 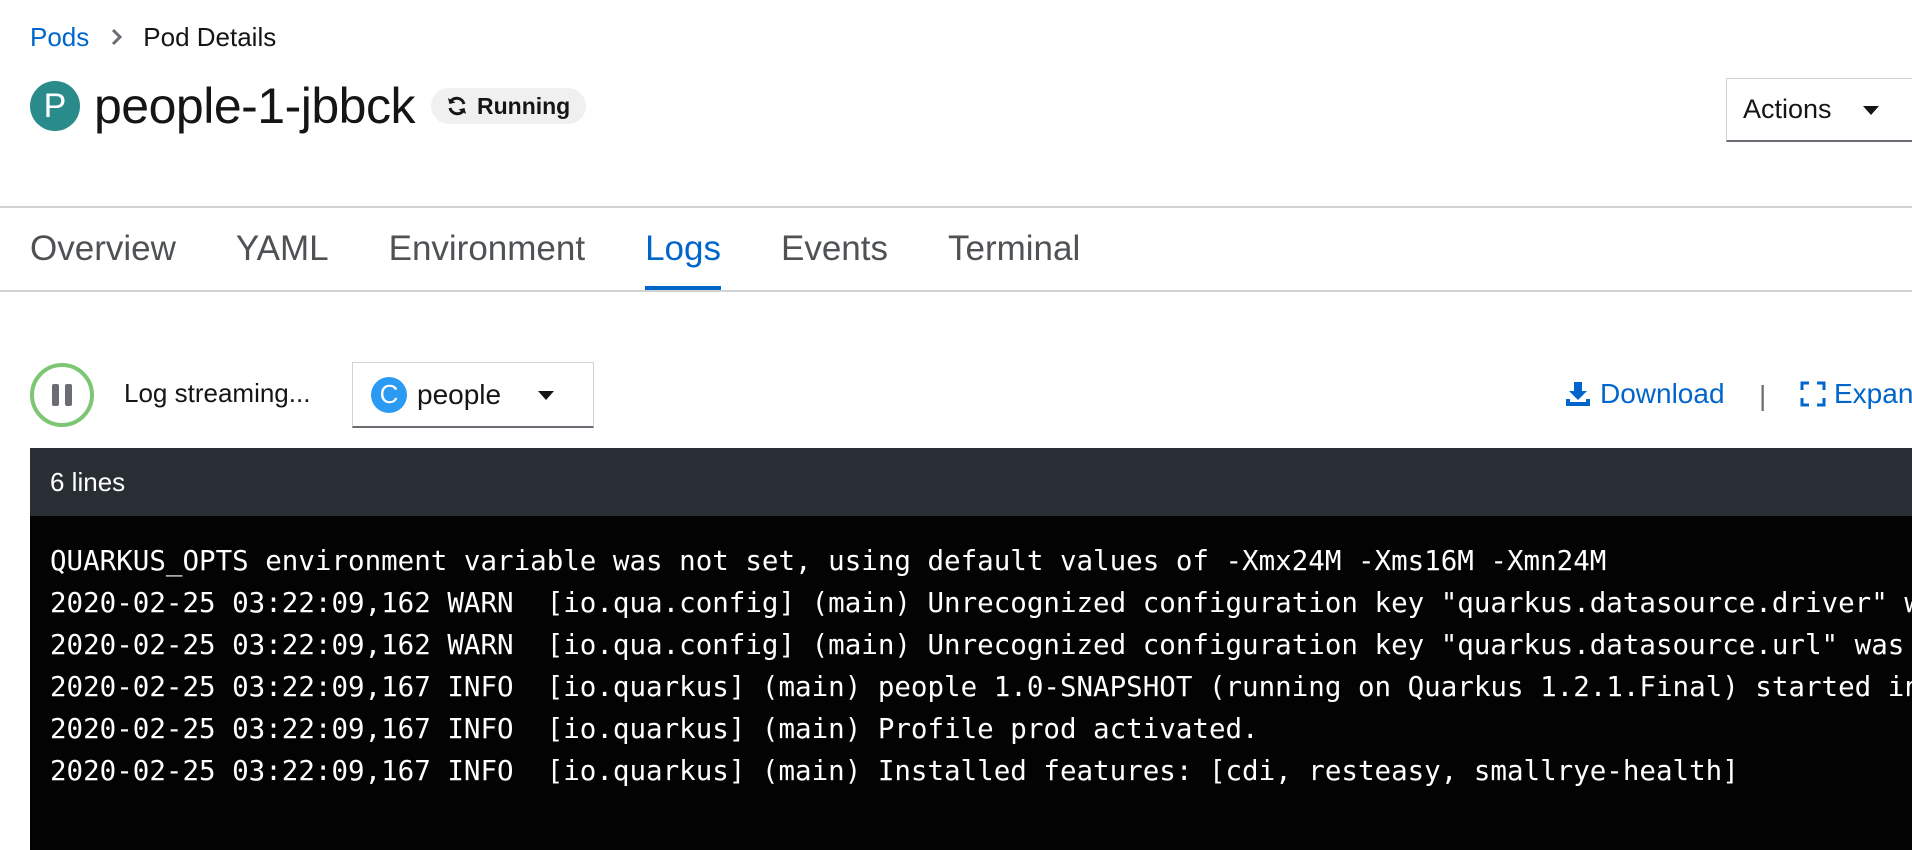 I want to click on expand-button: Expand, so click(x=1856, y=394).